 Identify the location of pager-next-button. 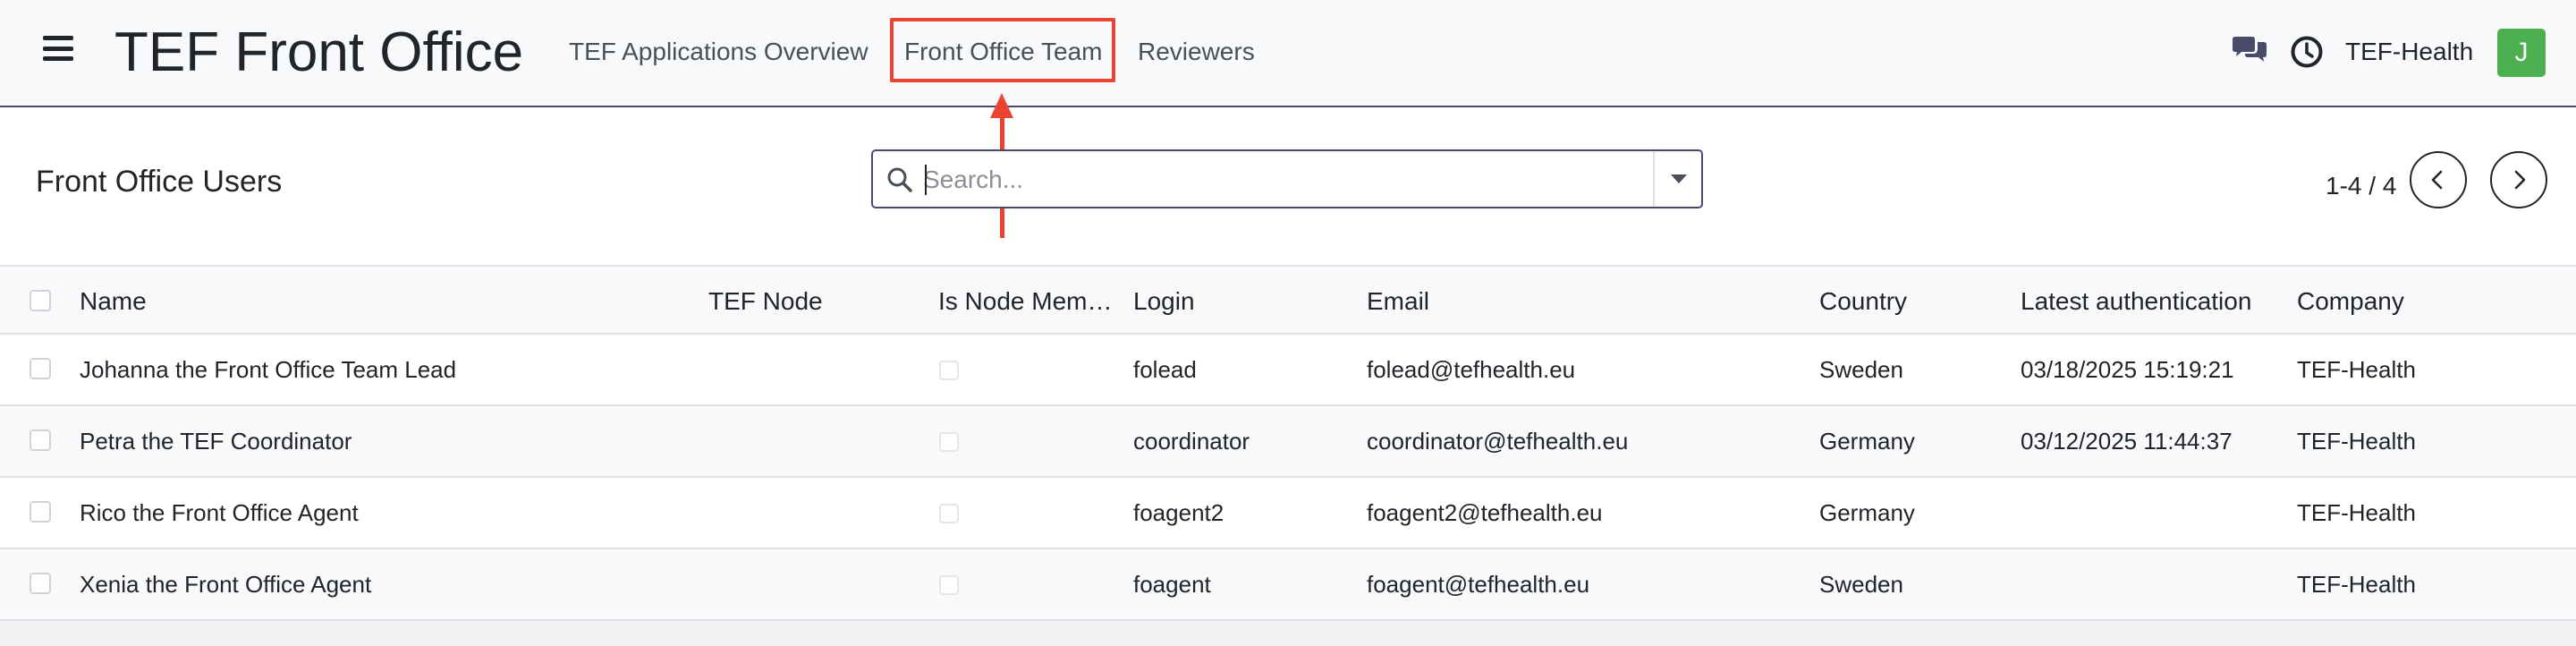
(2518, 179).